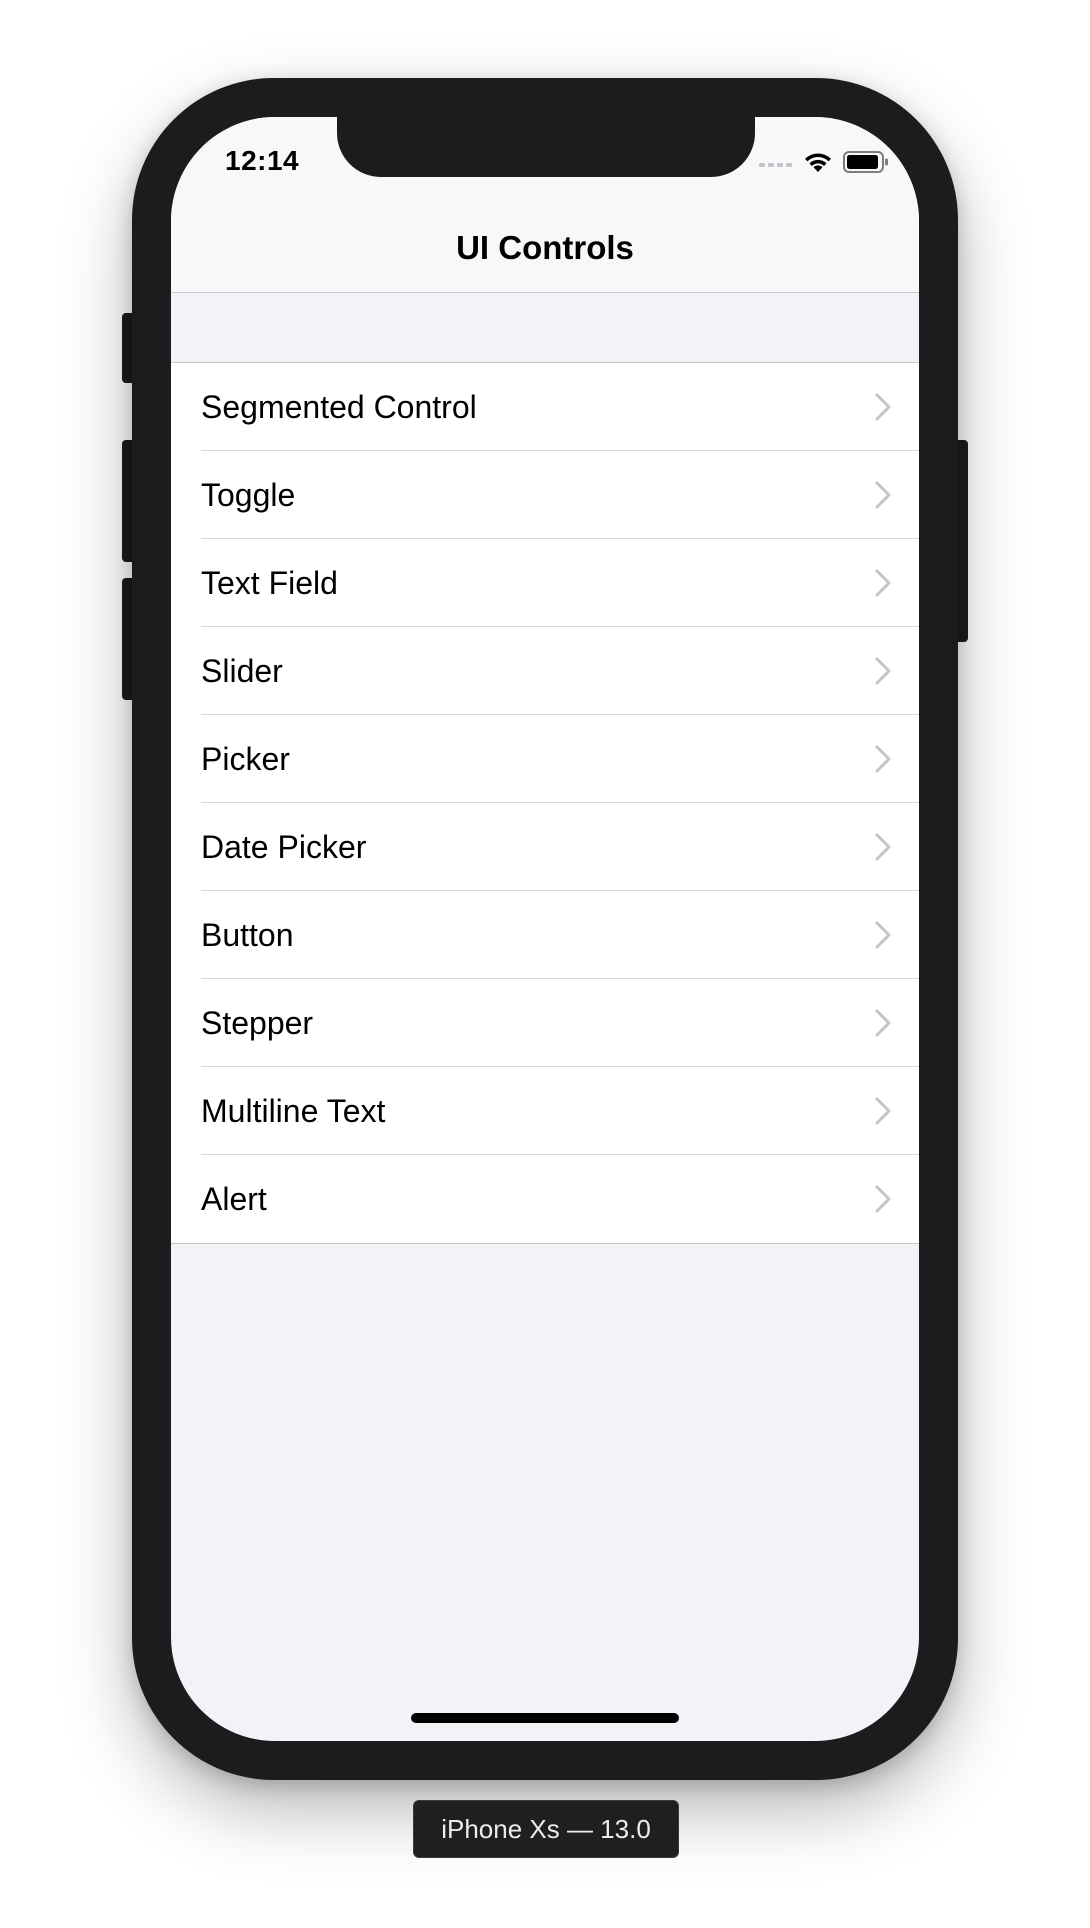 Image resolution: width=1090 pixels, height=1928 pixels. I want to click on list-item-label: Stepper, so click(257, 1022).